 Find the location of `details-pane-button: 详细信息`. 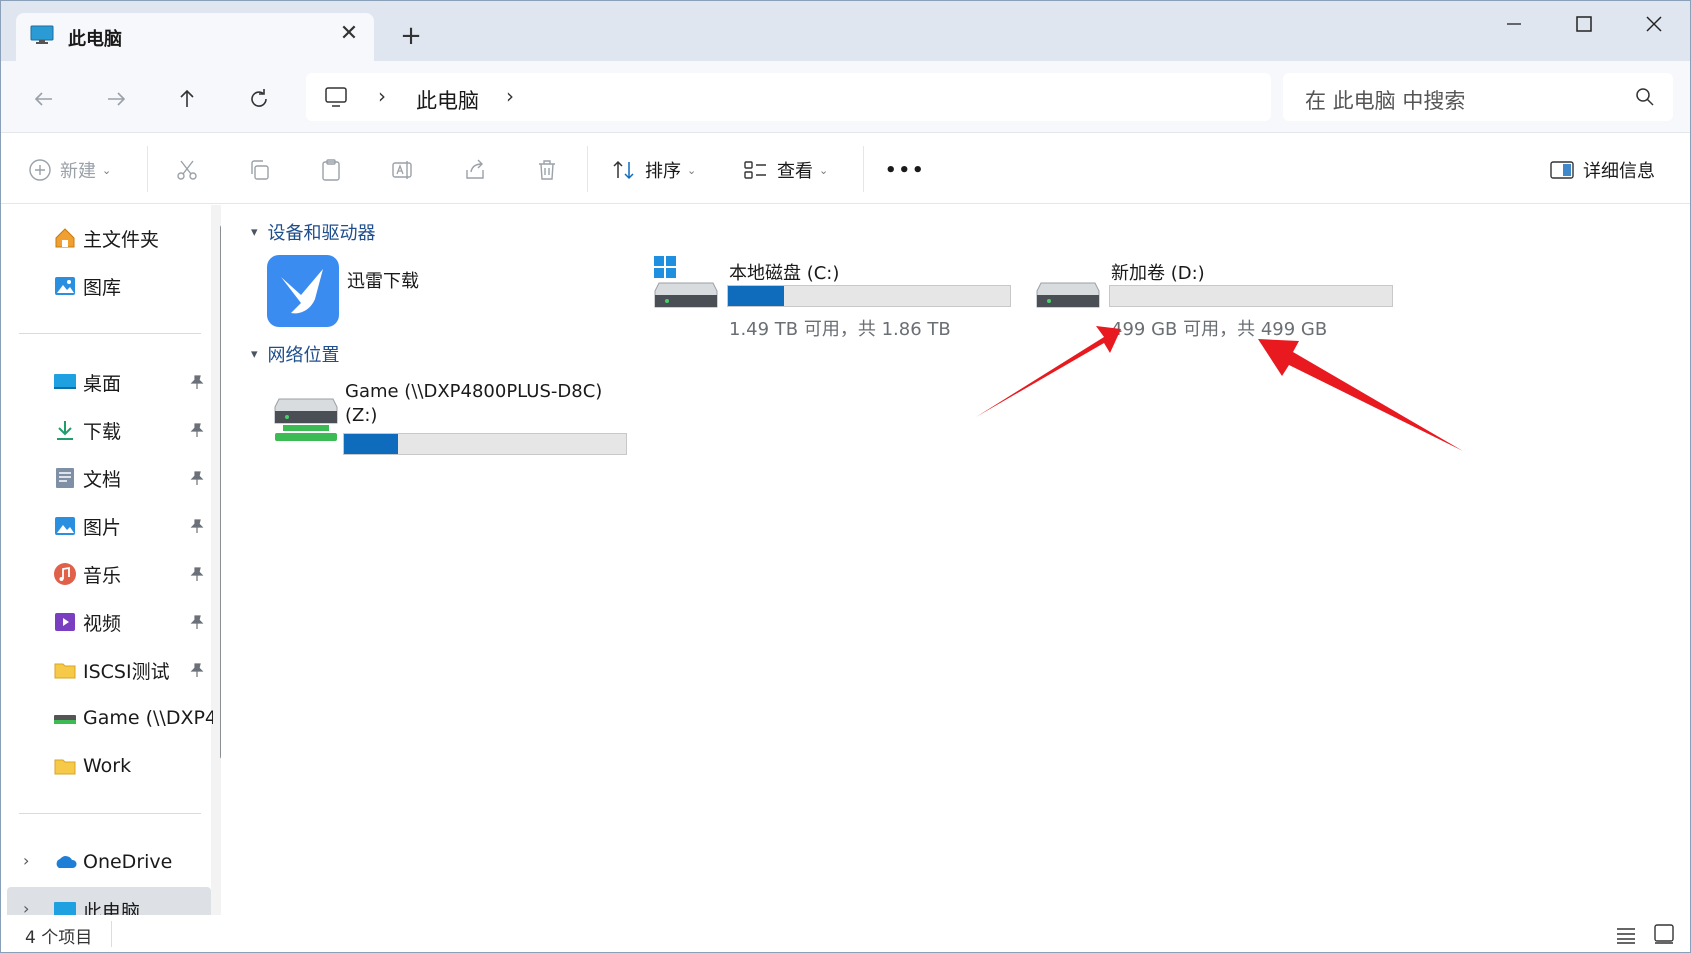

details-pane-button: 详细信息 is located at coordinates (1602, 170).